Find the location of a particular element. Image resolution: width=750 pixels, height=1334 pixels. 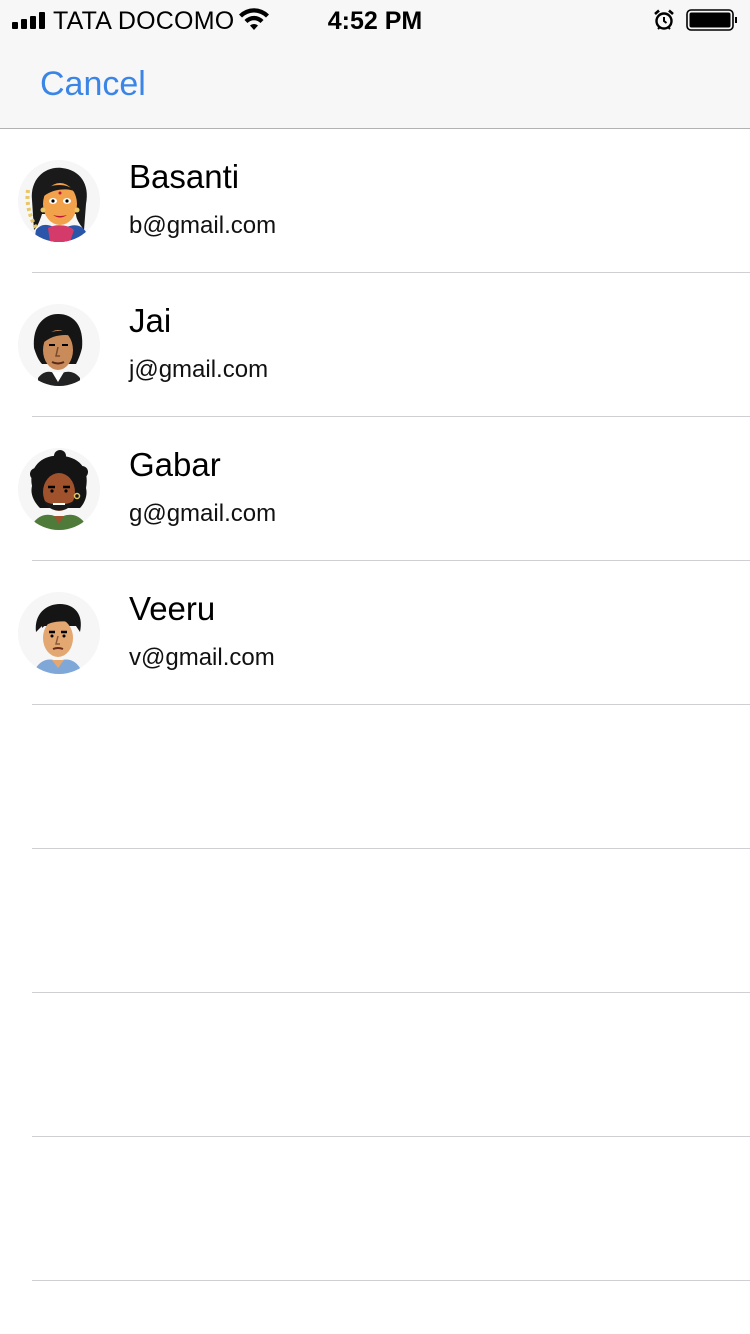

contact-email: b@gmail.com is located at coordinates (203, 225).